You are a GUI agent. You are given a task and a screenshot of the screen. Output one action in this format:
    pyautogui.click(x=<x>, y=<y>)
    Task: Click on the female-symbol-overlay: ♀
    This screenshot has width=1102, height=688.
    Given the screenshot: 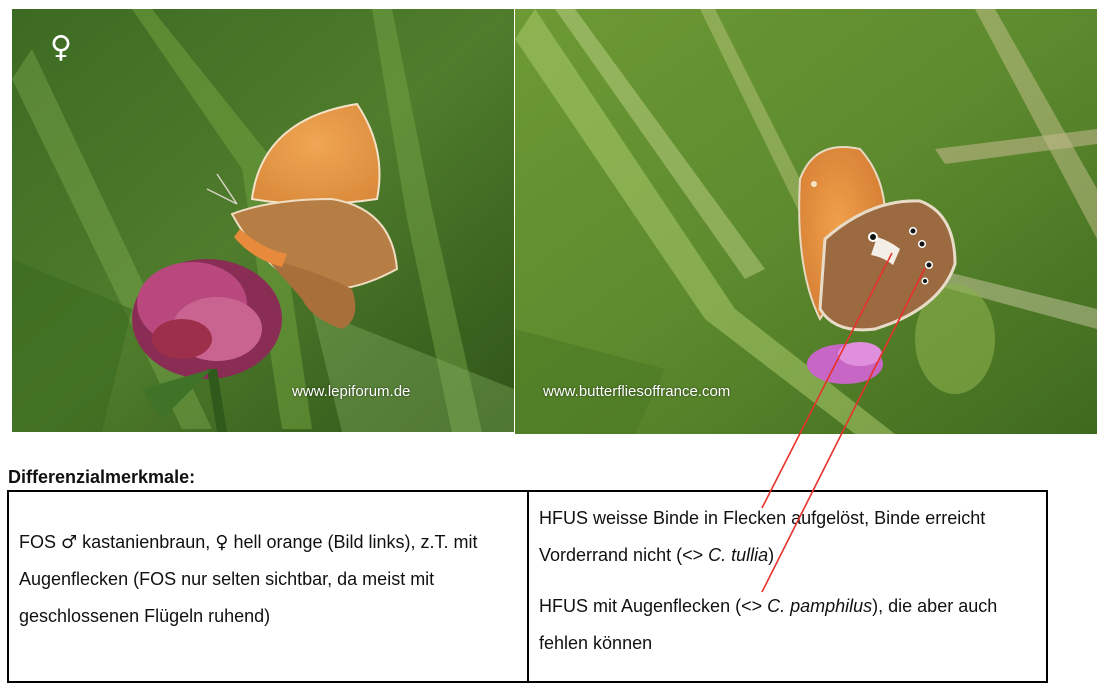 What is the action you would take?
    pyautogui.click(x=61, y=47)
    